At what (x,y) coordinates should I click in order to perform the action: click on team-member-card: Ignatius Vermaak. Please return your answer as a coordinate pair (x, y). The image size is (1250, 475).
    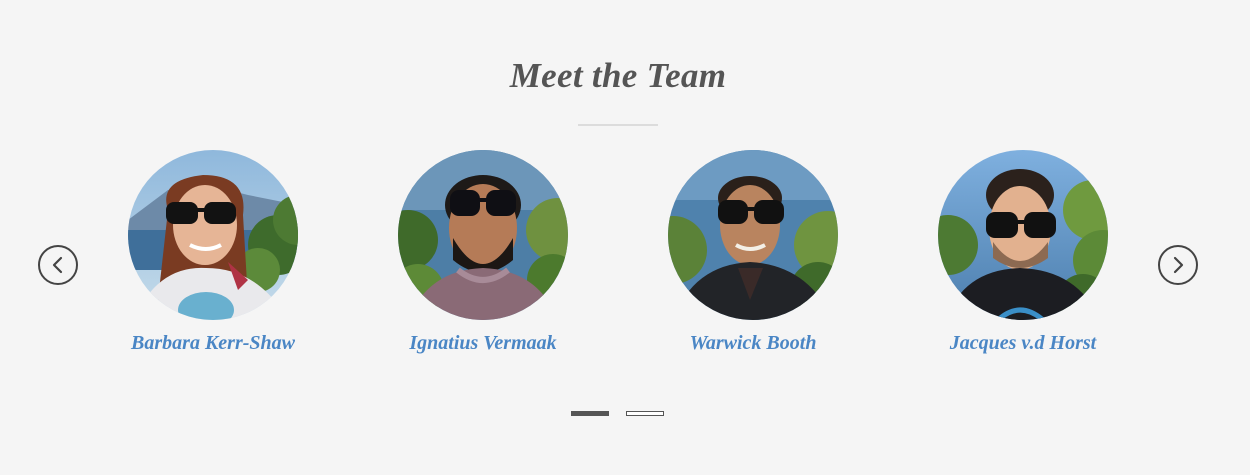
    Looking at the image, I should click on (483, 260).